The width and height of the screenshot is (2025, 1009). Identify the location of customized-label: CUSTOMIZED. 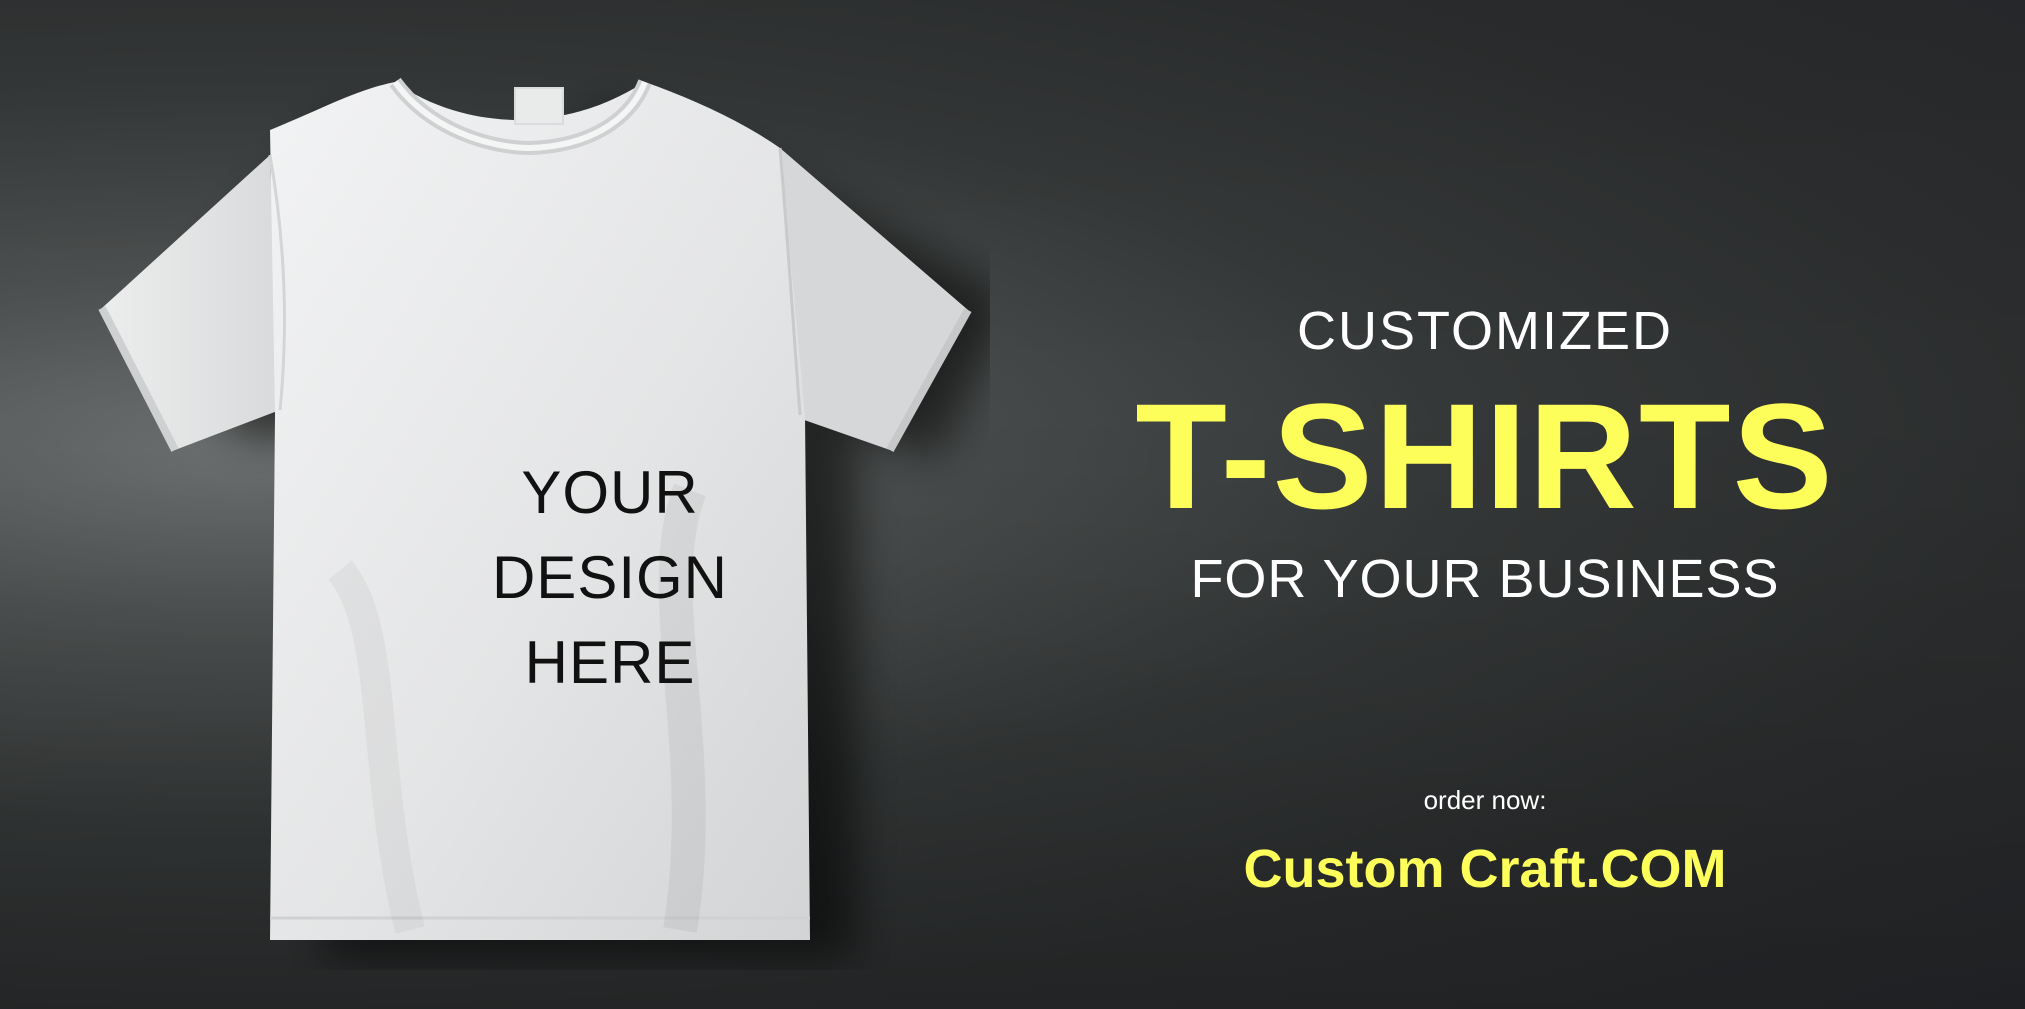
(1484, 331).